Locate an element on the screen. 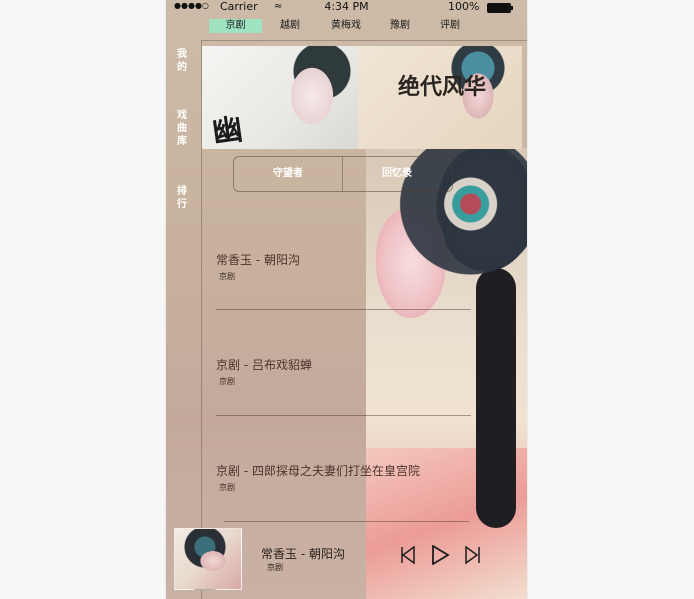 The height and width of the screenshot is (599, 694). album-art is located at coordinates (208, 559).